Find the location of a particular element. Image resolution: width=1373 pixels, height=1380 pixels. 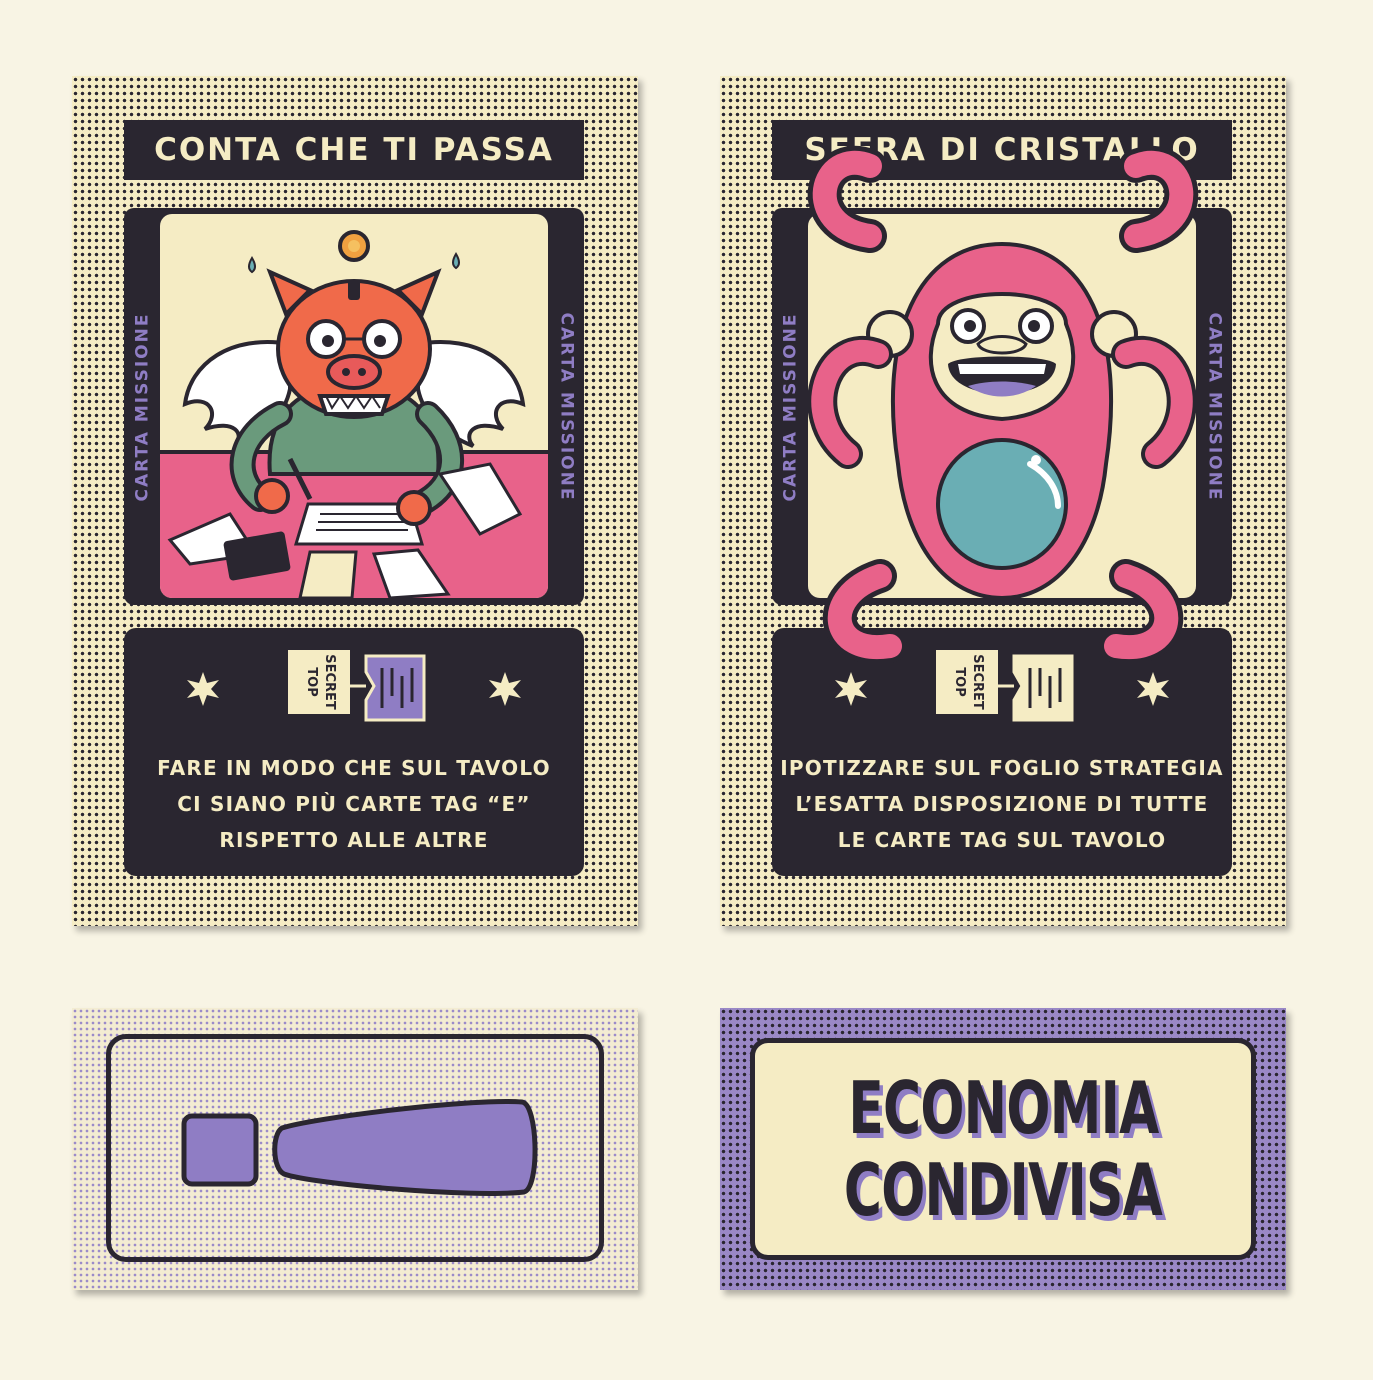

exclamation-icon is located at coordinates (359, 1147).